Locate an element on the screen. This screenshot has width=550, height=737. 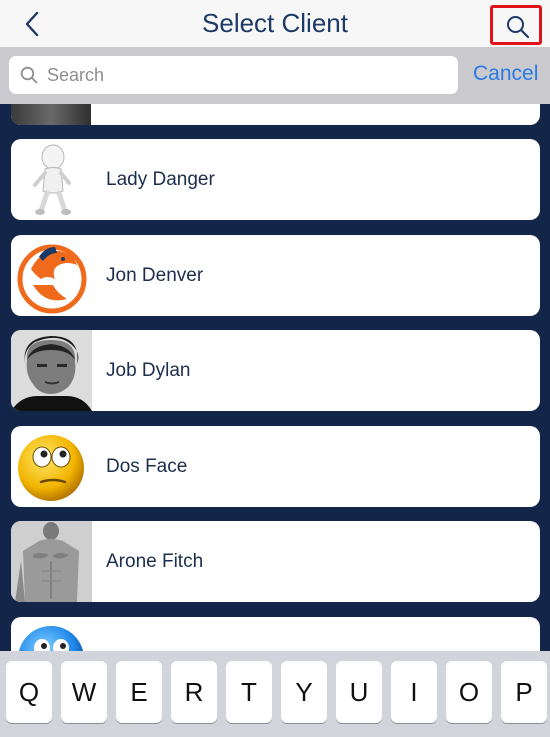
client-row-lady-danger: Lady Danger is located at coordinates (275, 179).